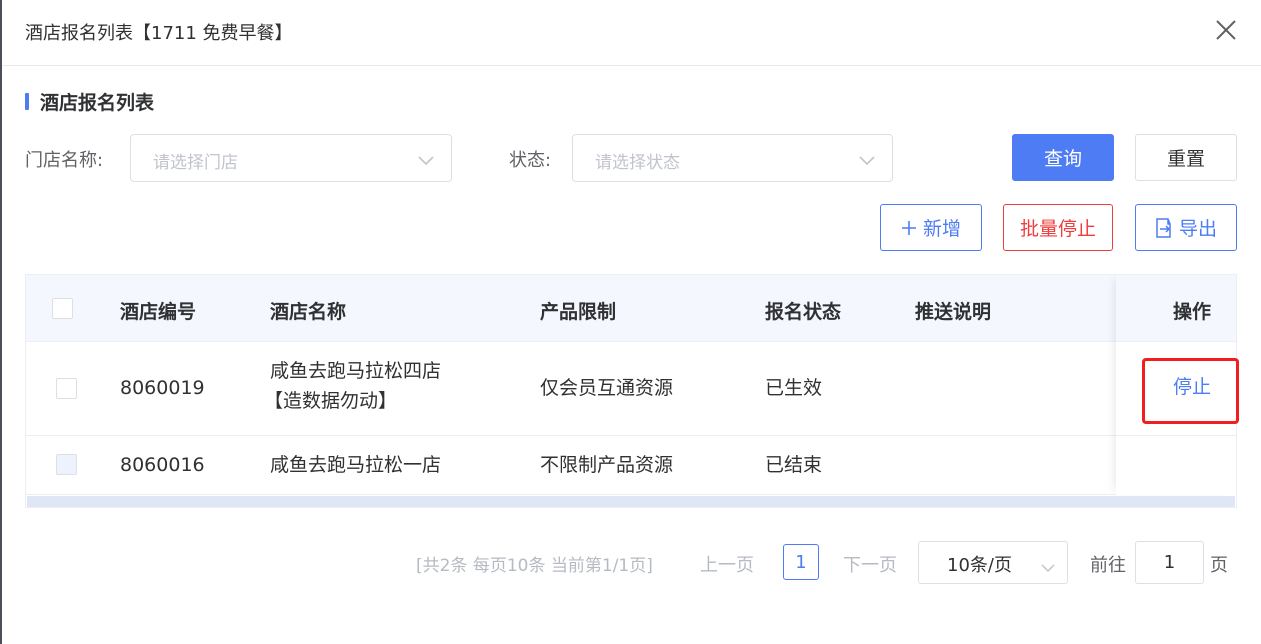 This screenshot has width=1261, height=644. Describe the element at coordinates (631, 501) in the screenshot. I see `horizontal-scrollbar` at that location.